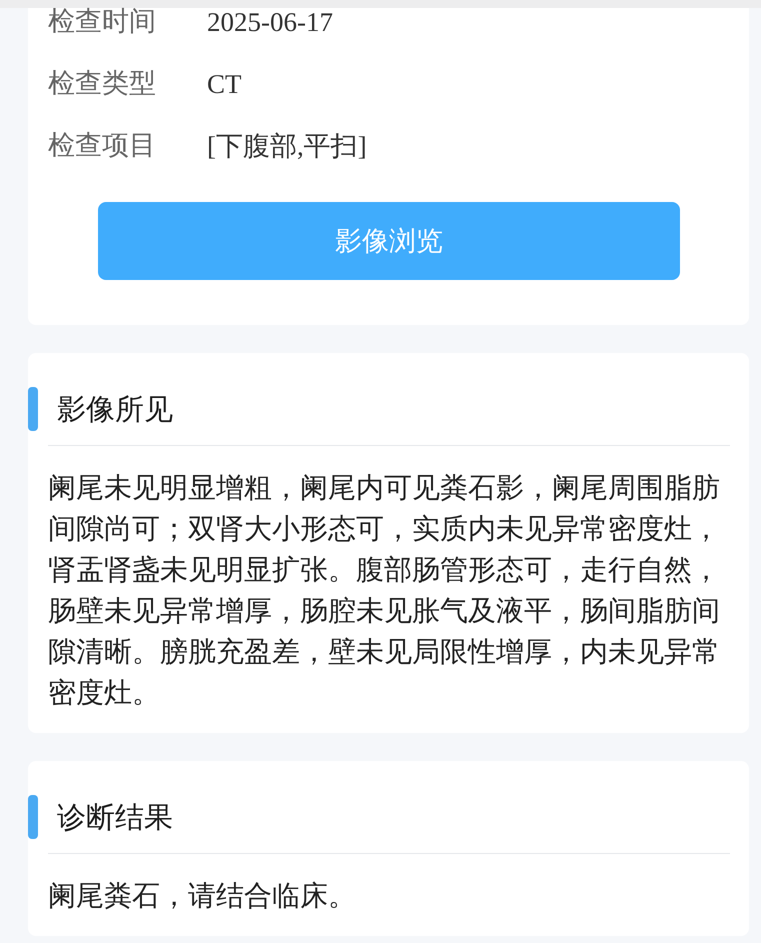  Describe the element at coordinates (102, 84) in the screenshot. I see `field-label: 检查类型` at that location.